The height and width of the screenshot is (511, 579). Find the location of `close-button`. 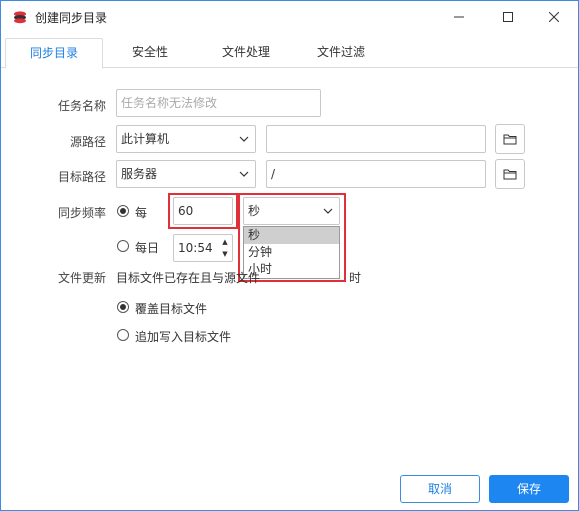

close-button is located at coordinates (554, 17).